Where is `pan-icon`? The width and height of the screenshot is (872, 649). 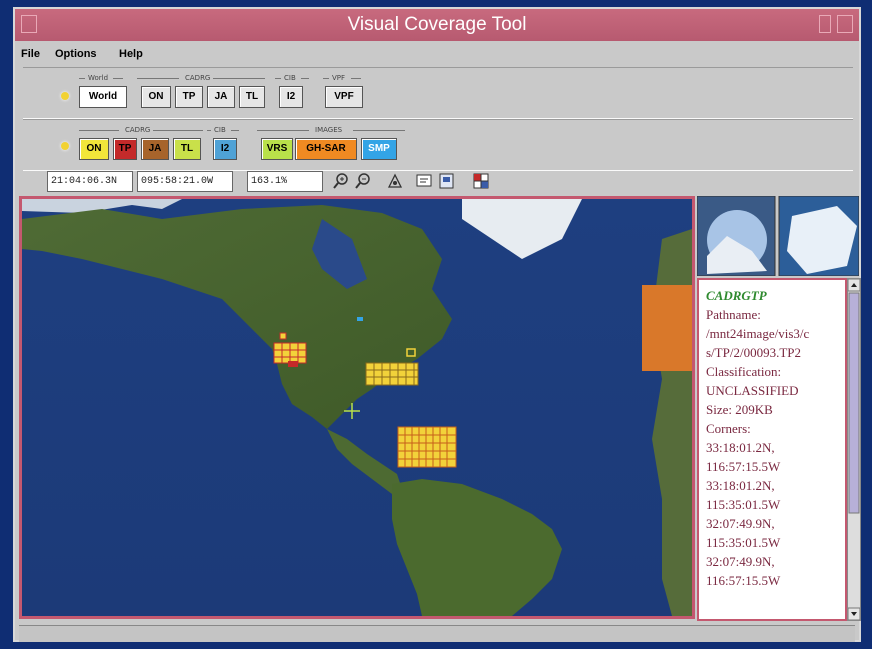 pan-icon is located at coordinates (395, 181).